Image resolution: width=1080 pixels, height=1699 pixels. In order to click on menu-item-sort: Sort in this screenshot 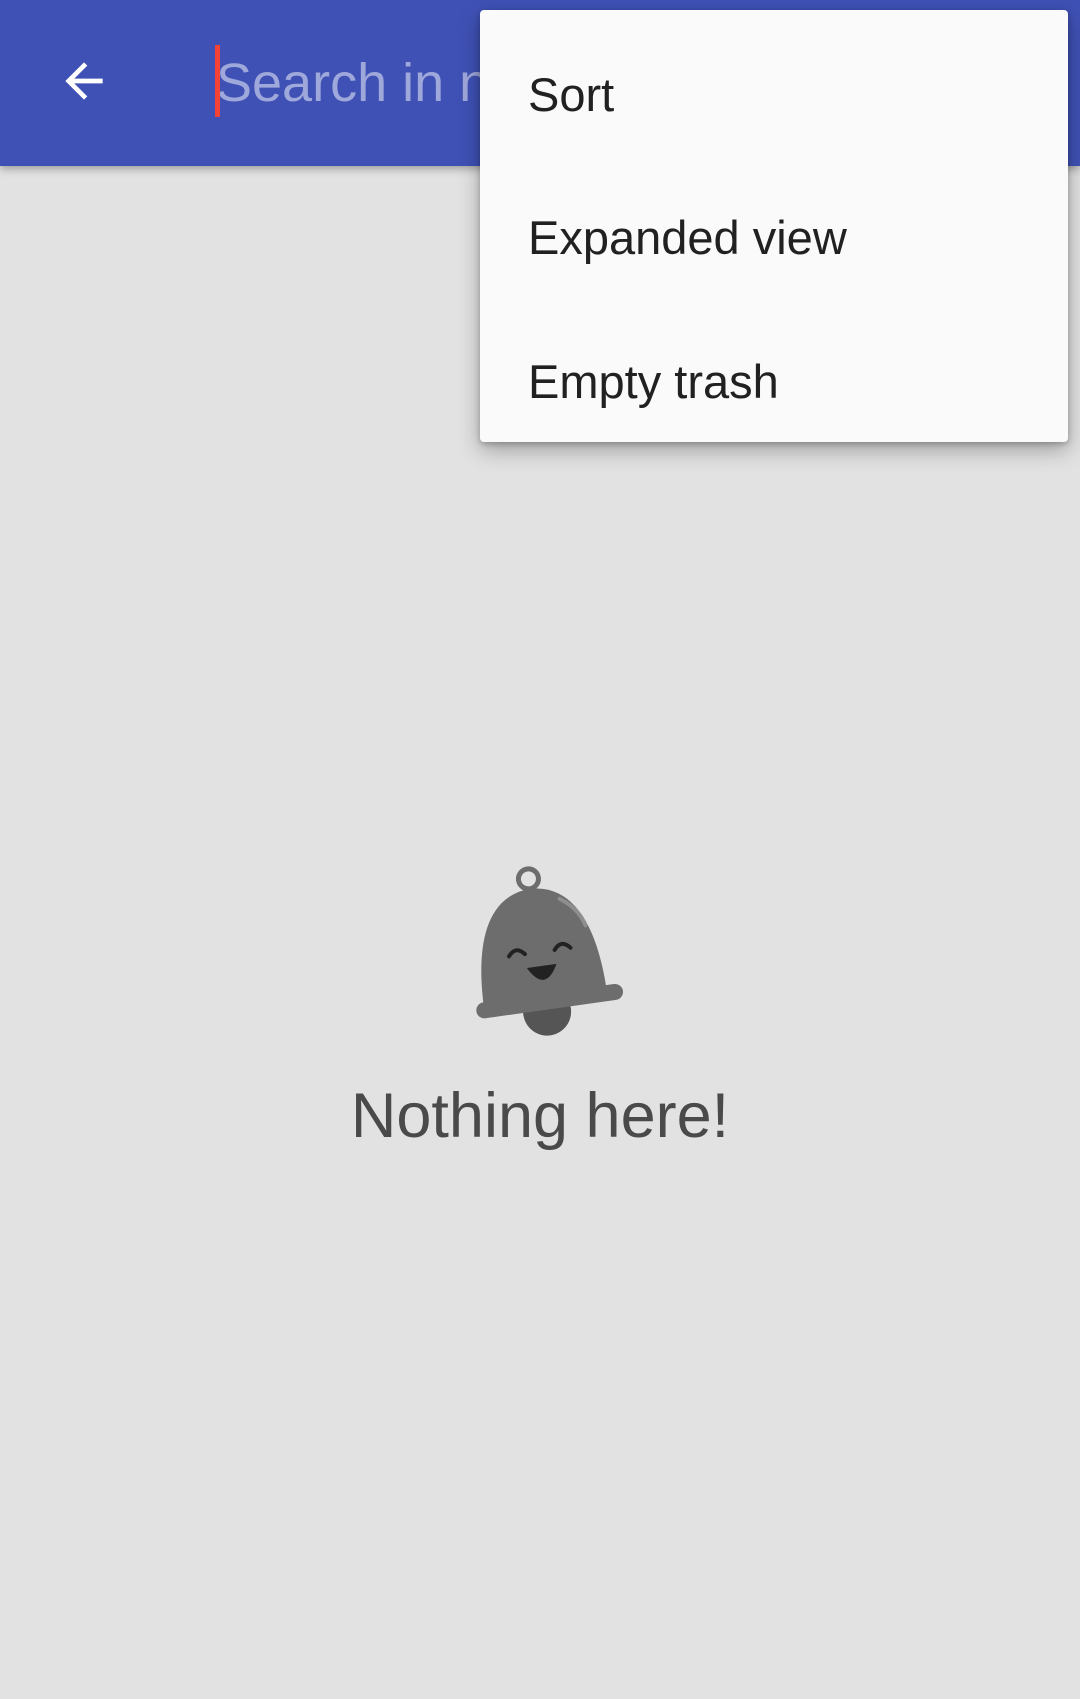, I will do `click(774, 94)`.